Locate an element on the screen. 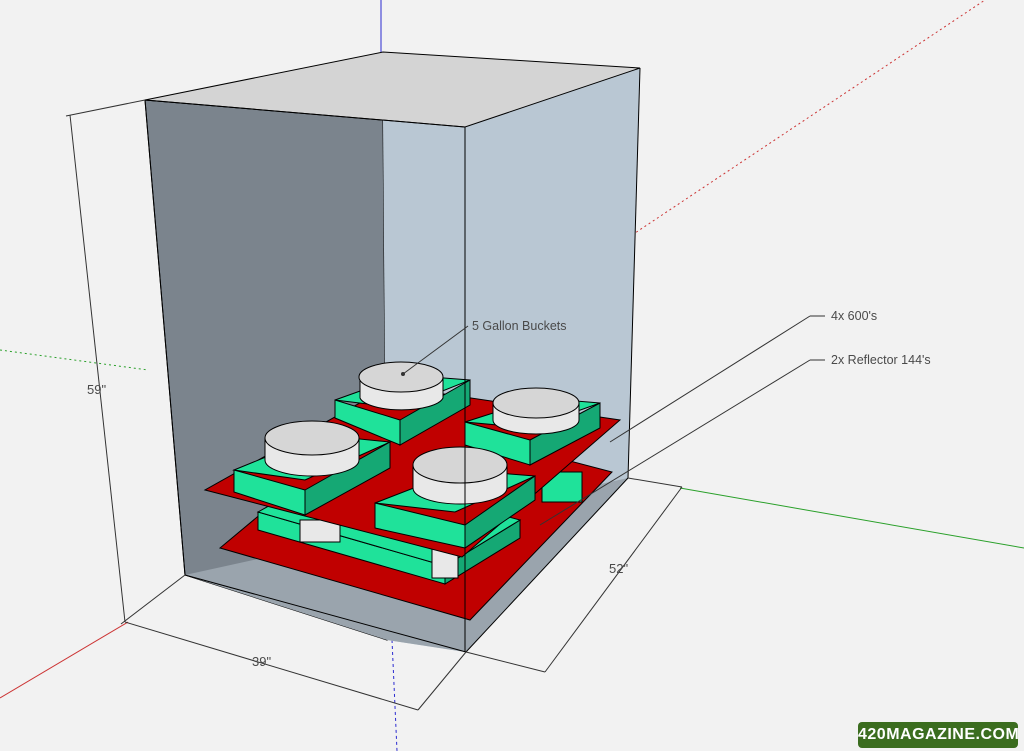 Image resolution: width=1024 pixels, height=751 pixels. lights-callout-label: 4x 600's is located at coordinates (854, 316).